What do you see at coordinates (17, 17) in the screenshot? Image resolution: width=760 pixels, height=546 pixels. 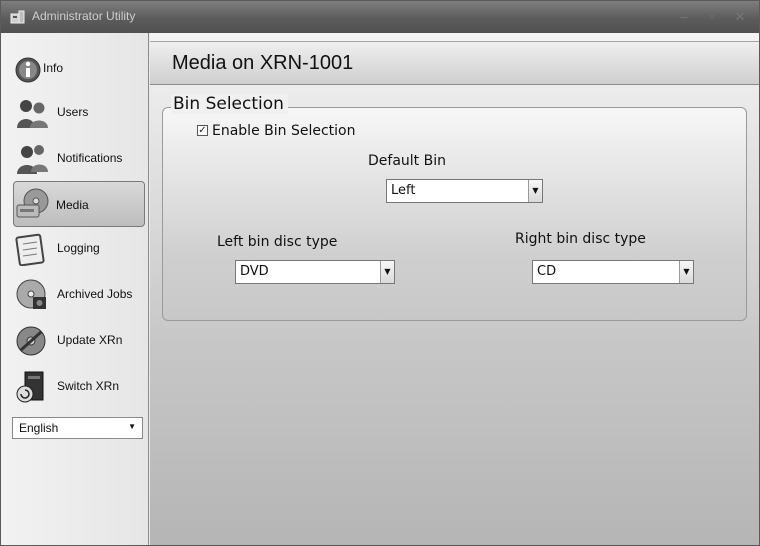 I see `app-icon` at bounding box center [17, 17].